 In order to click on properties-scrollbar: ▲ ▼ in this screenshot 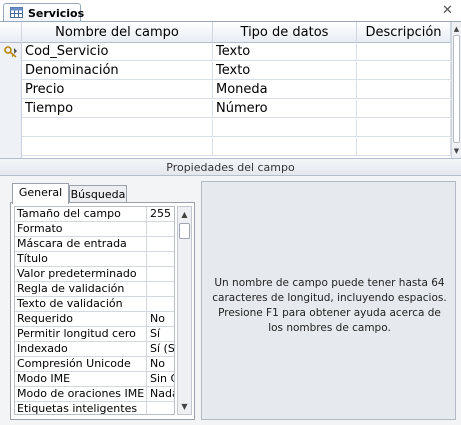, I will do `click(184, 310)`.